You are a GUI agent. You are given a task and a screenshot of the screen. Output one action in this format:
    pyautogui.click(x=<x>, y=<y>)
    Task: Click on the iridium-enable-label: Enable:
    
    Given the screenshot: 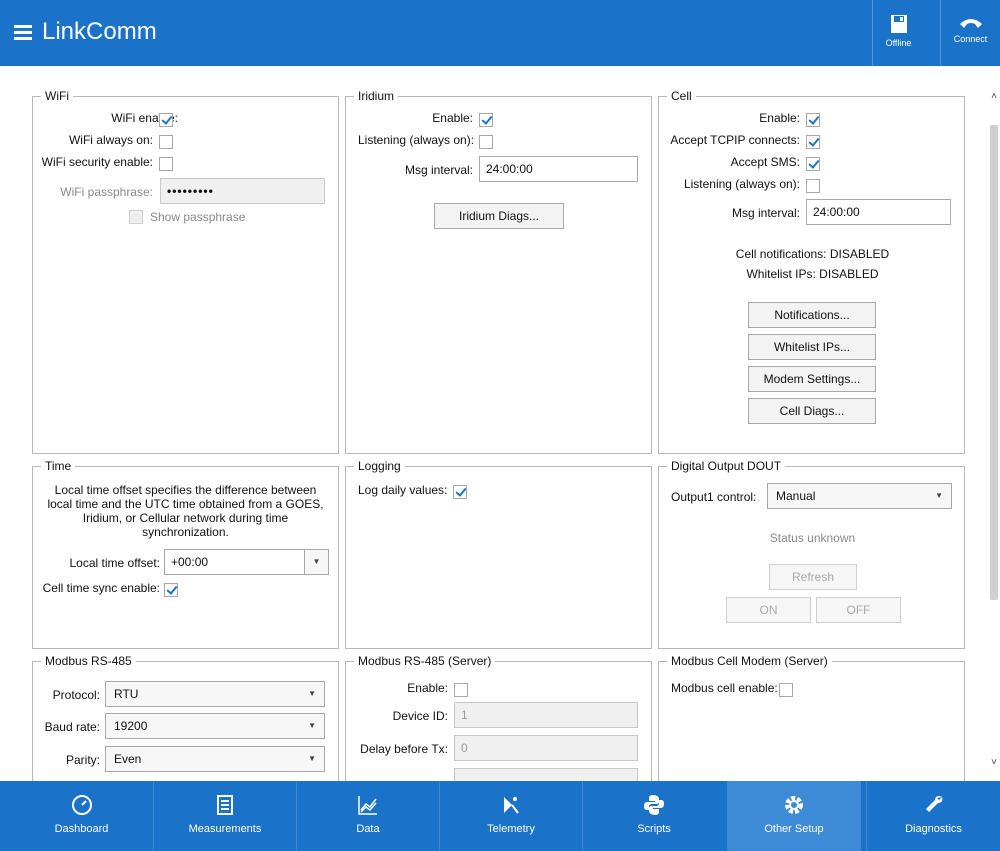 What is the action you would take?
    pyautogui.click(x=452, y=118)
    